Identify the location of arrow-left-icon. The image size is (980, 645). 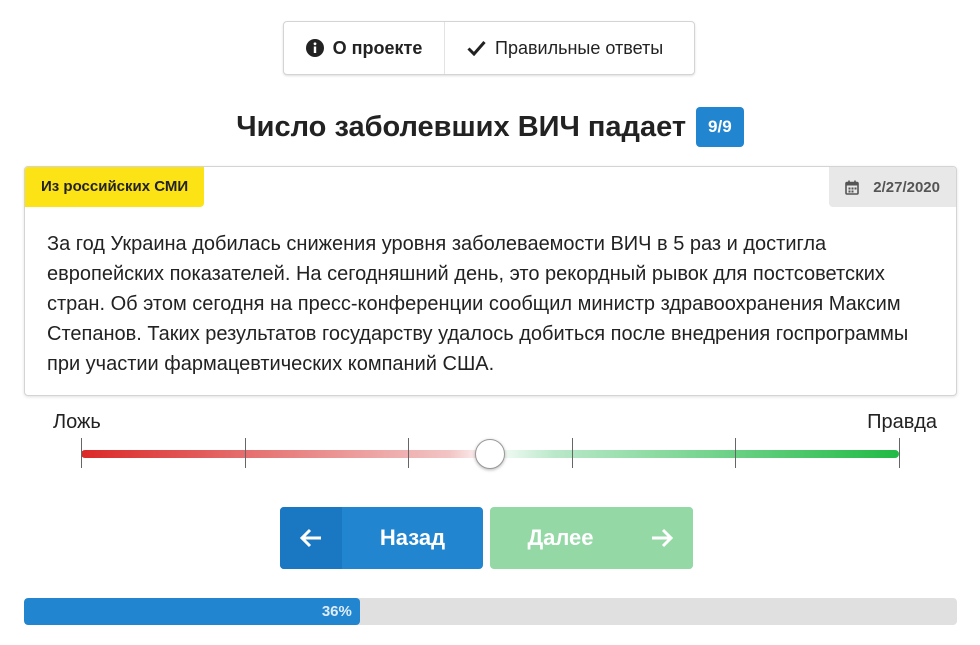
(311, 538).